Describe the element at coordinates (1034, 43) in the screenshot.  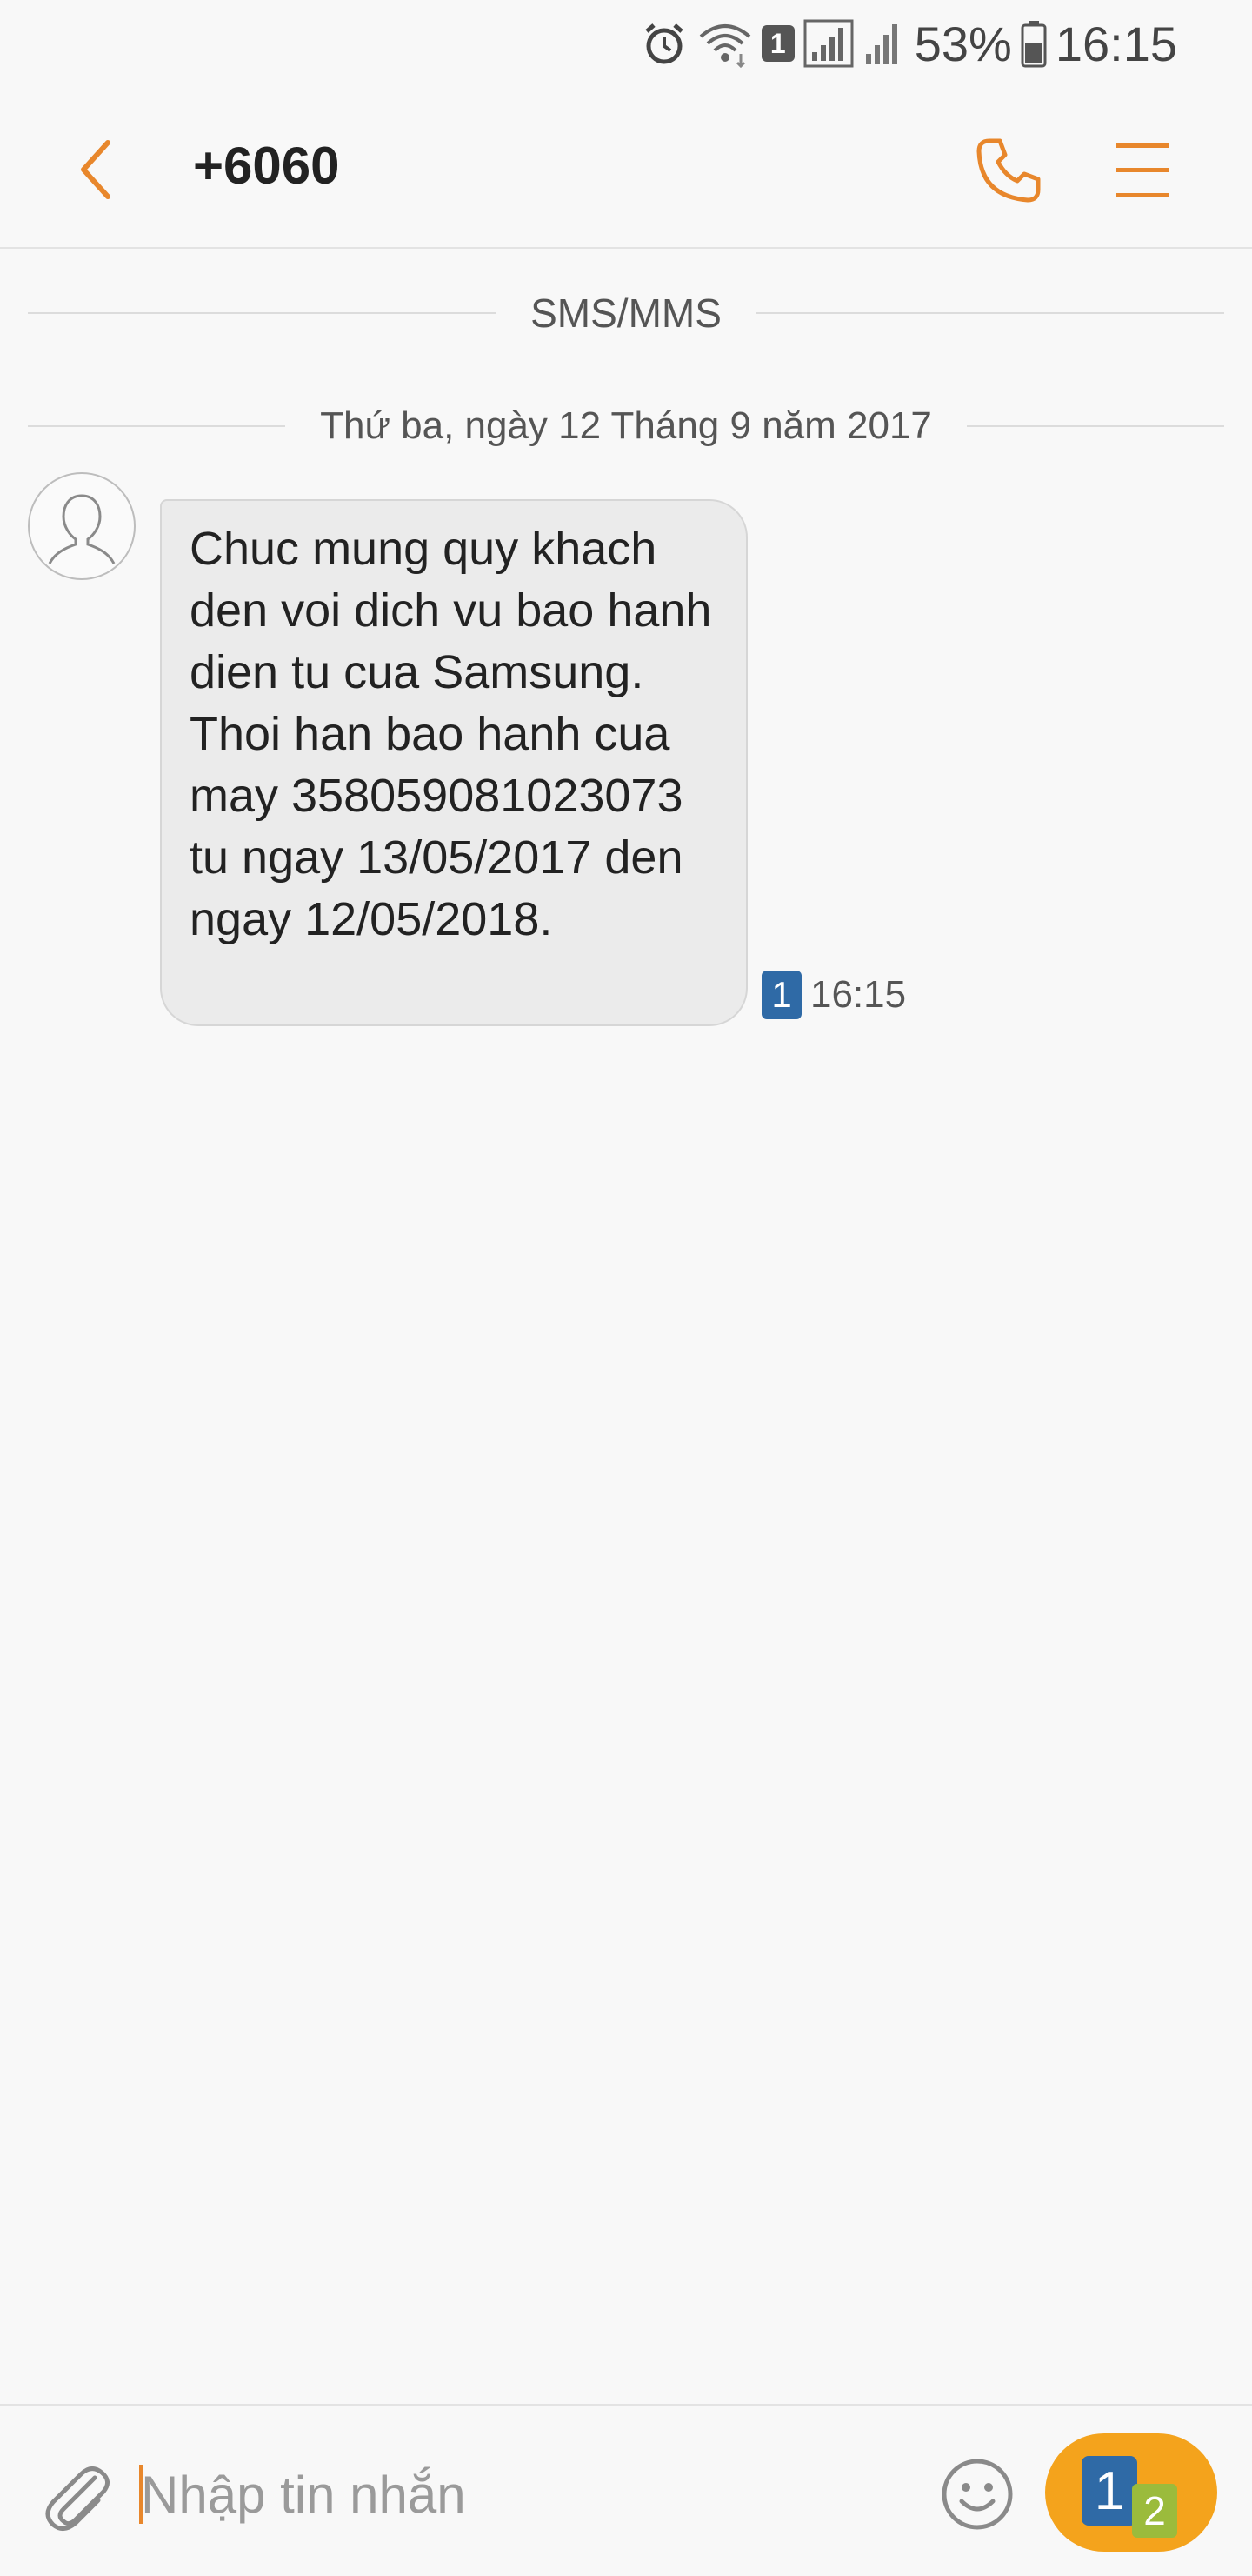
I see `battery-icon` at that location.